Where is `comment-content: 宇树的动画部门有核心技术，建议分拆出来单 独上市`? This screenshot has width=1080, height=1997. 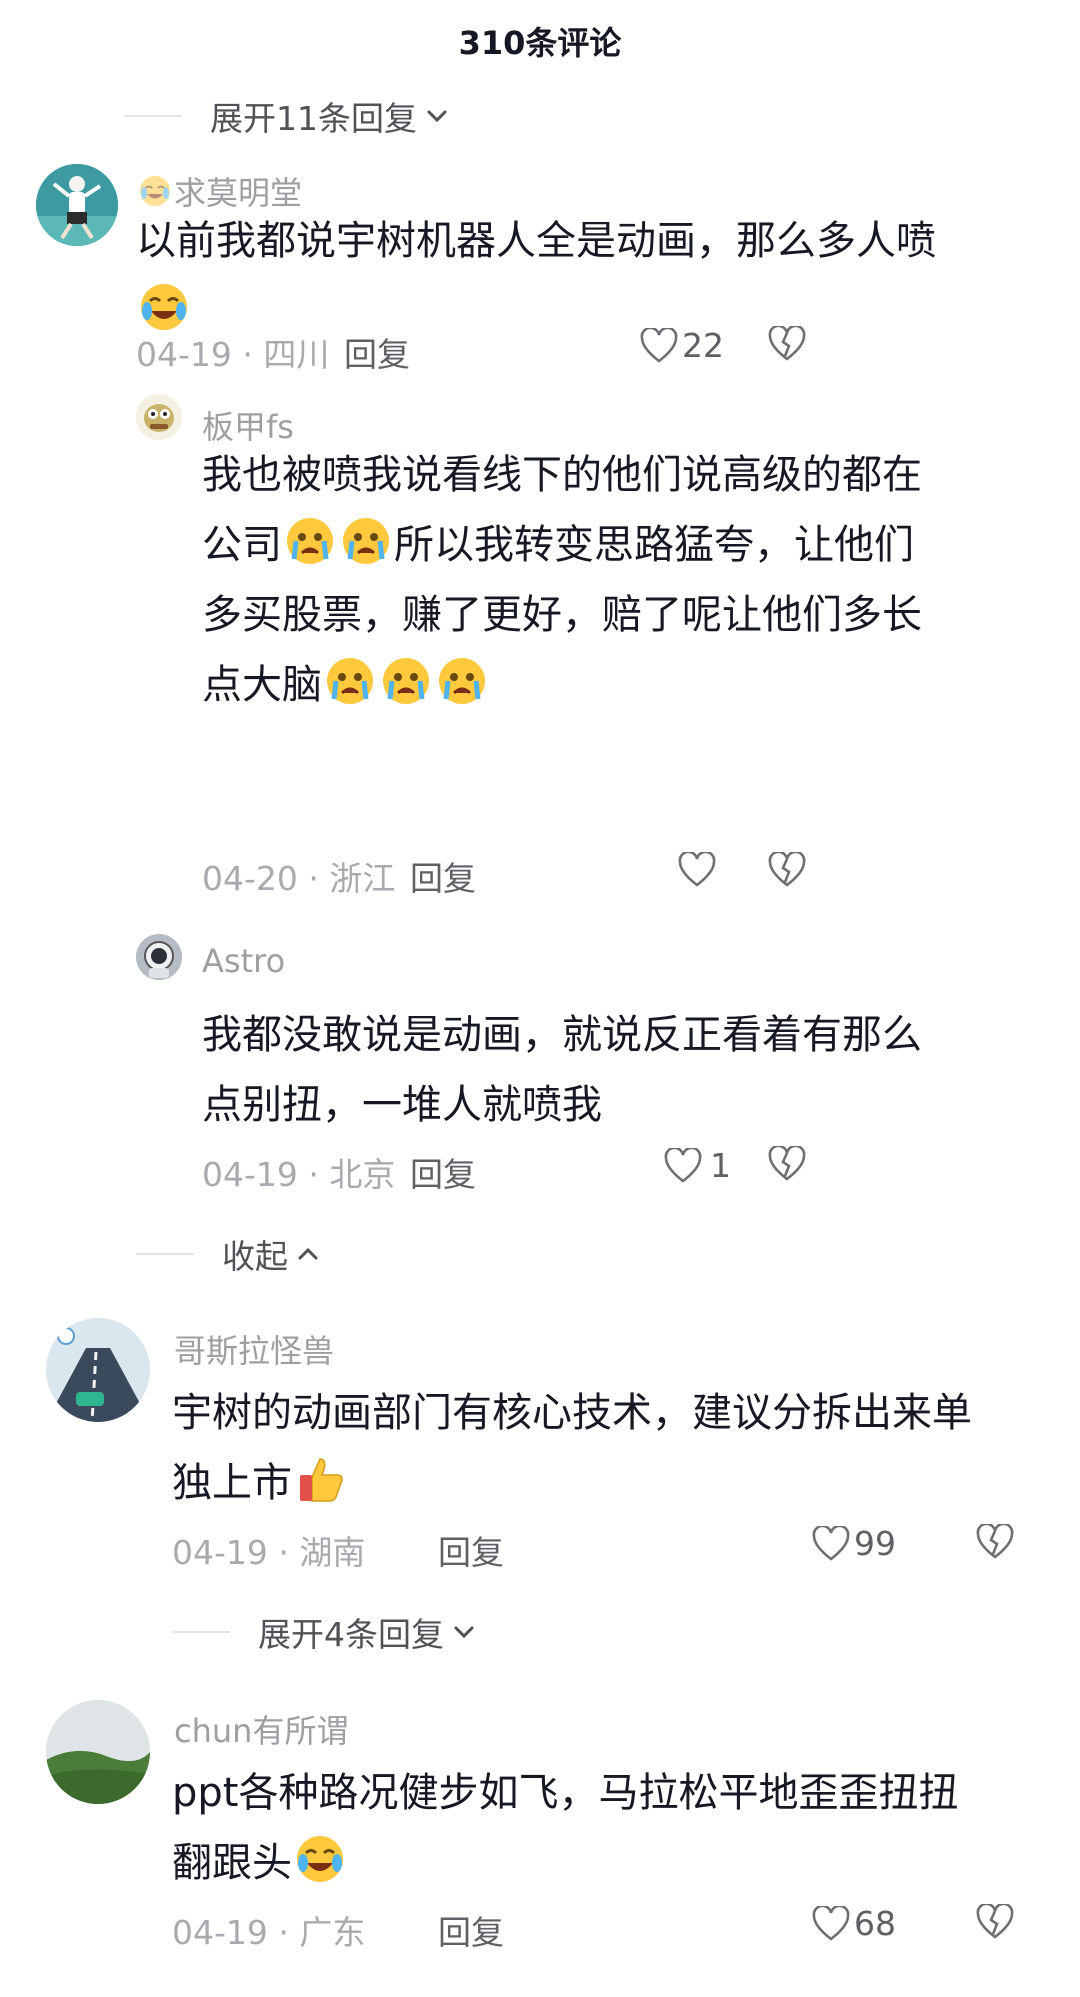 comment-content: 宇树的动画部门有核心技术，建议分拆出来单 独上市 is located at coordinates (612, 1448).